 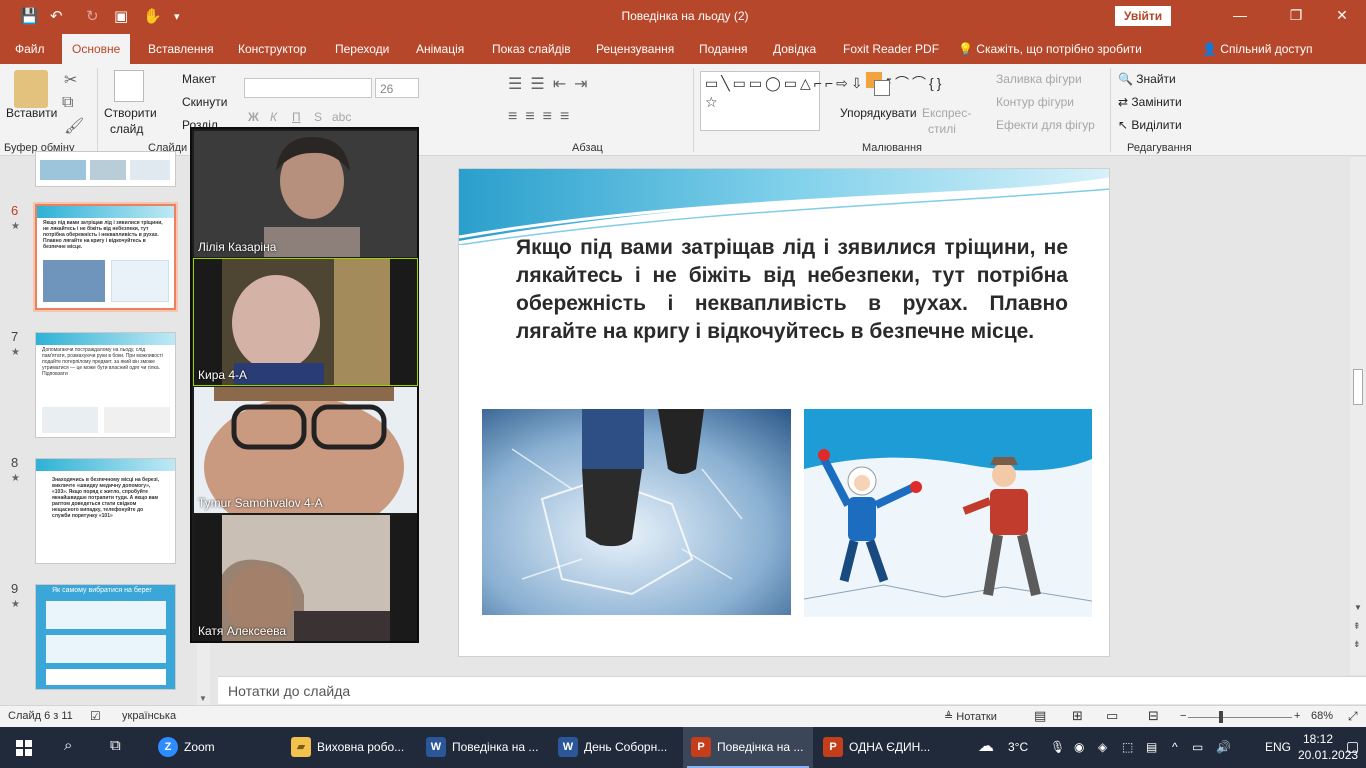 What do you see at coordinates (792, 690) in the screenshot?
I see `notes-pane: Нотатки до слайда` at bounding box center [792, 690].